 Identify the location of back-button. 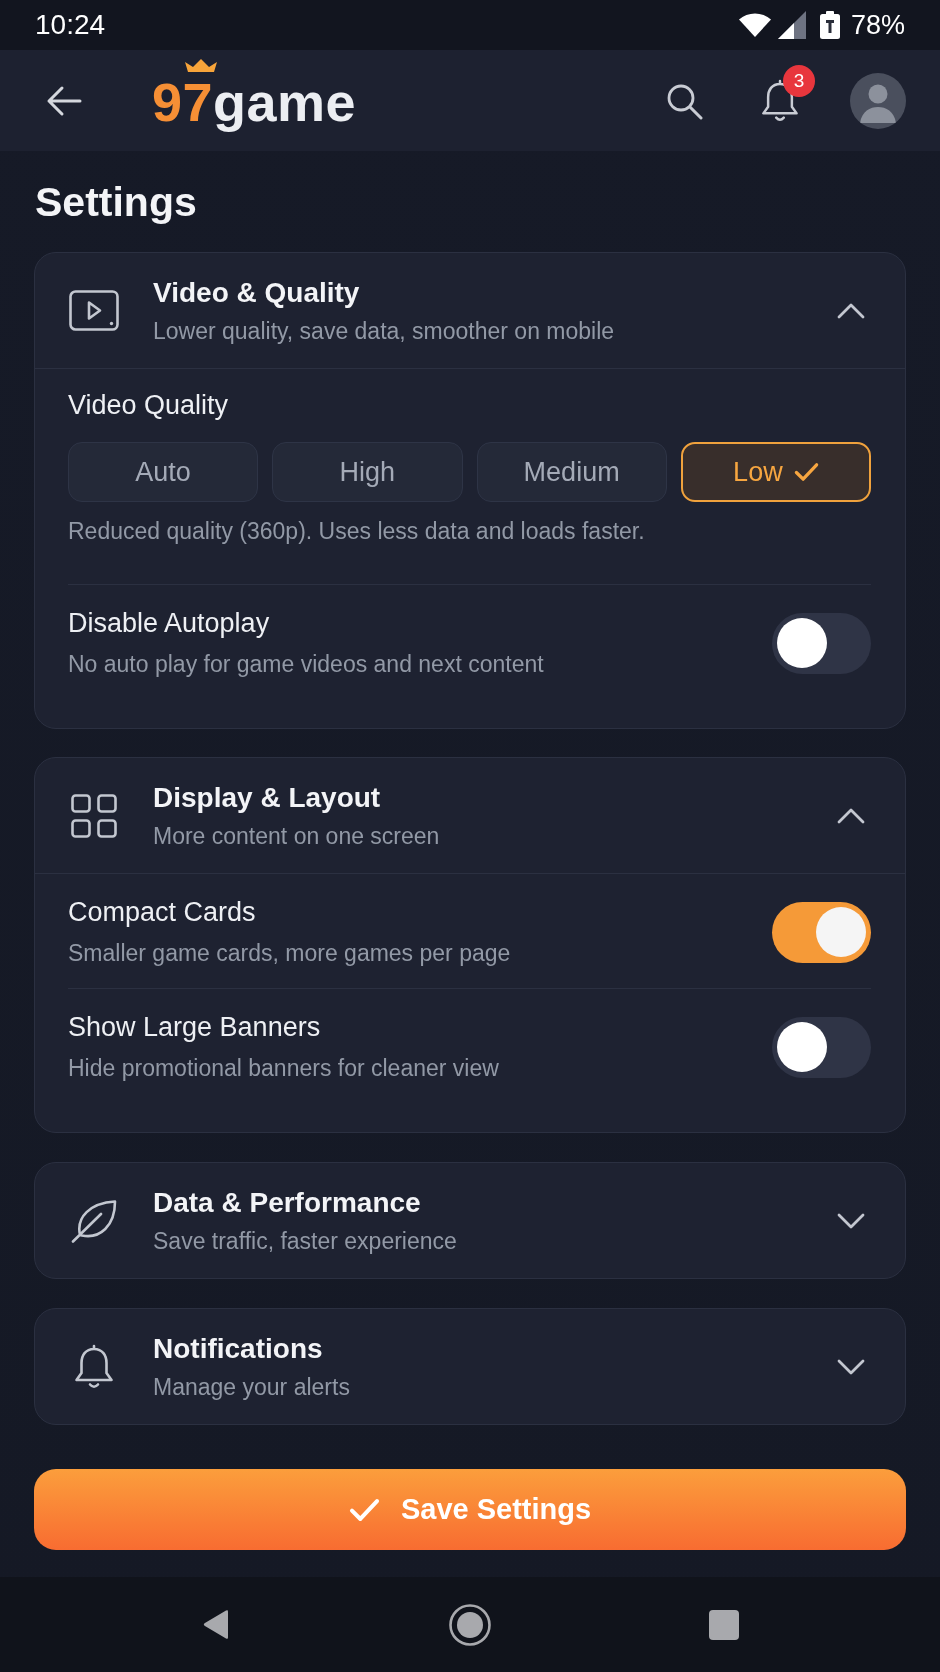
(64, 100).